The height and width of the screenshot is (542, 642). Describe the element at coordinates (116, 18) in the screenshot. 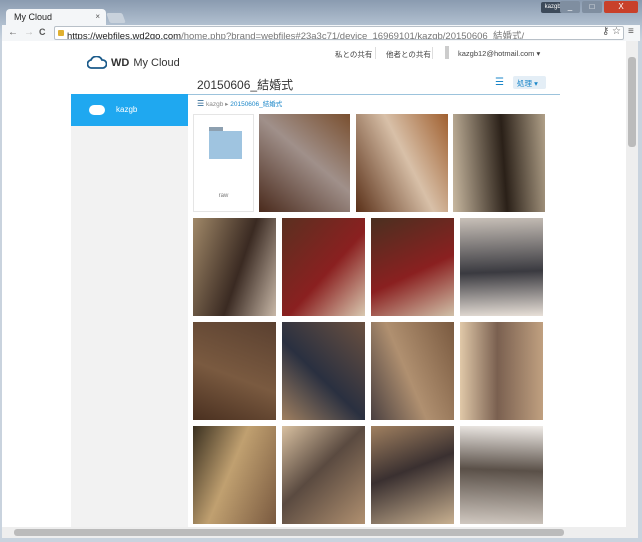

I see `new-tab-button` at that location.